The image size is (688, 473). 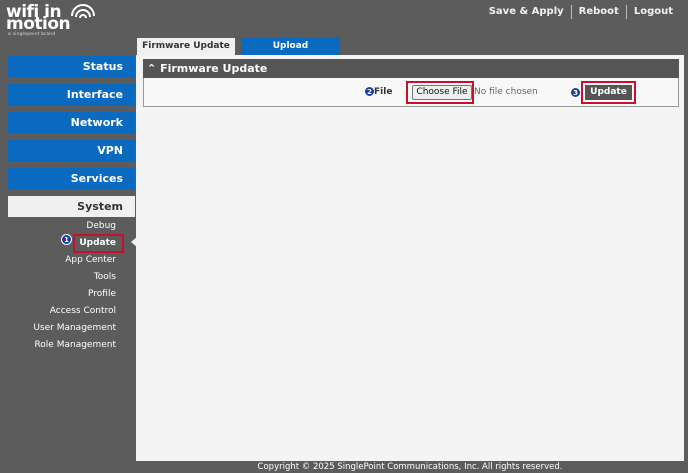 What do you see at coordinates (32, 34) in the screenshot?
I see `brand-tagline: a singlepoint brand` at bounding box center [32, 34].